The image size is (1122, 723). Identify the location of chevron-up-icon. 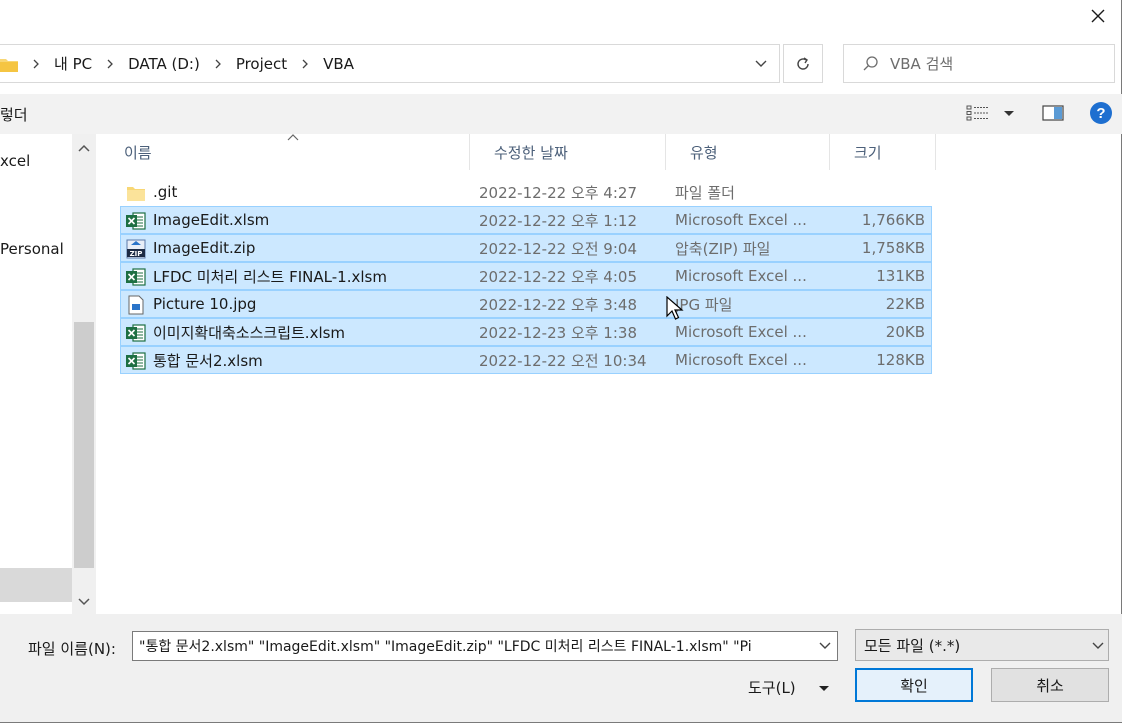
(84, 148).